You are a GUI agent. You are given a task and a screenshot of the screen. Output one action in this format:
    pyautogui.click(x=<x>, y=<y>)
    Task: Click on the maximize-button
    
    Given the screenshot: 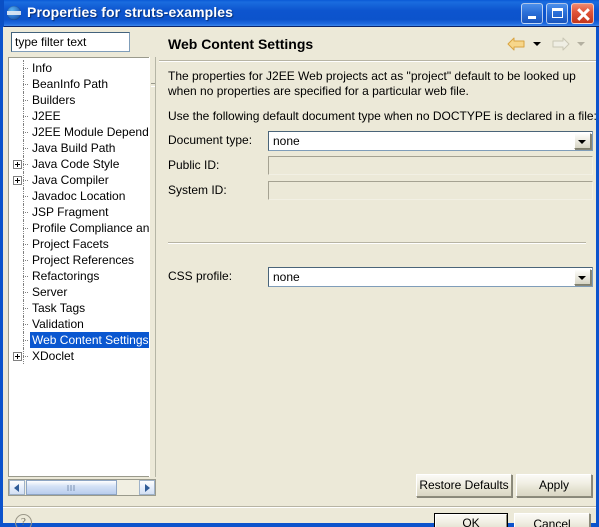 What is the action you would take?
    pyautogui.click(x=557, y=13)
    